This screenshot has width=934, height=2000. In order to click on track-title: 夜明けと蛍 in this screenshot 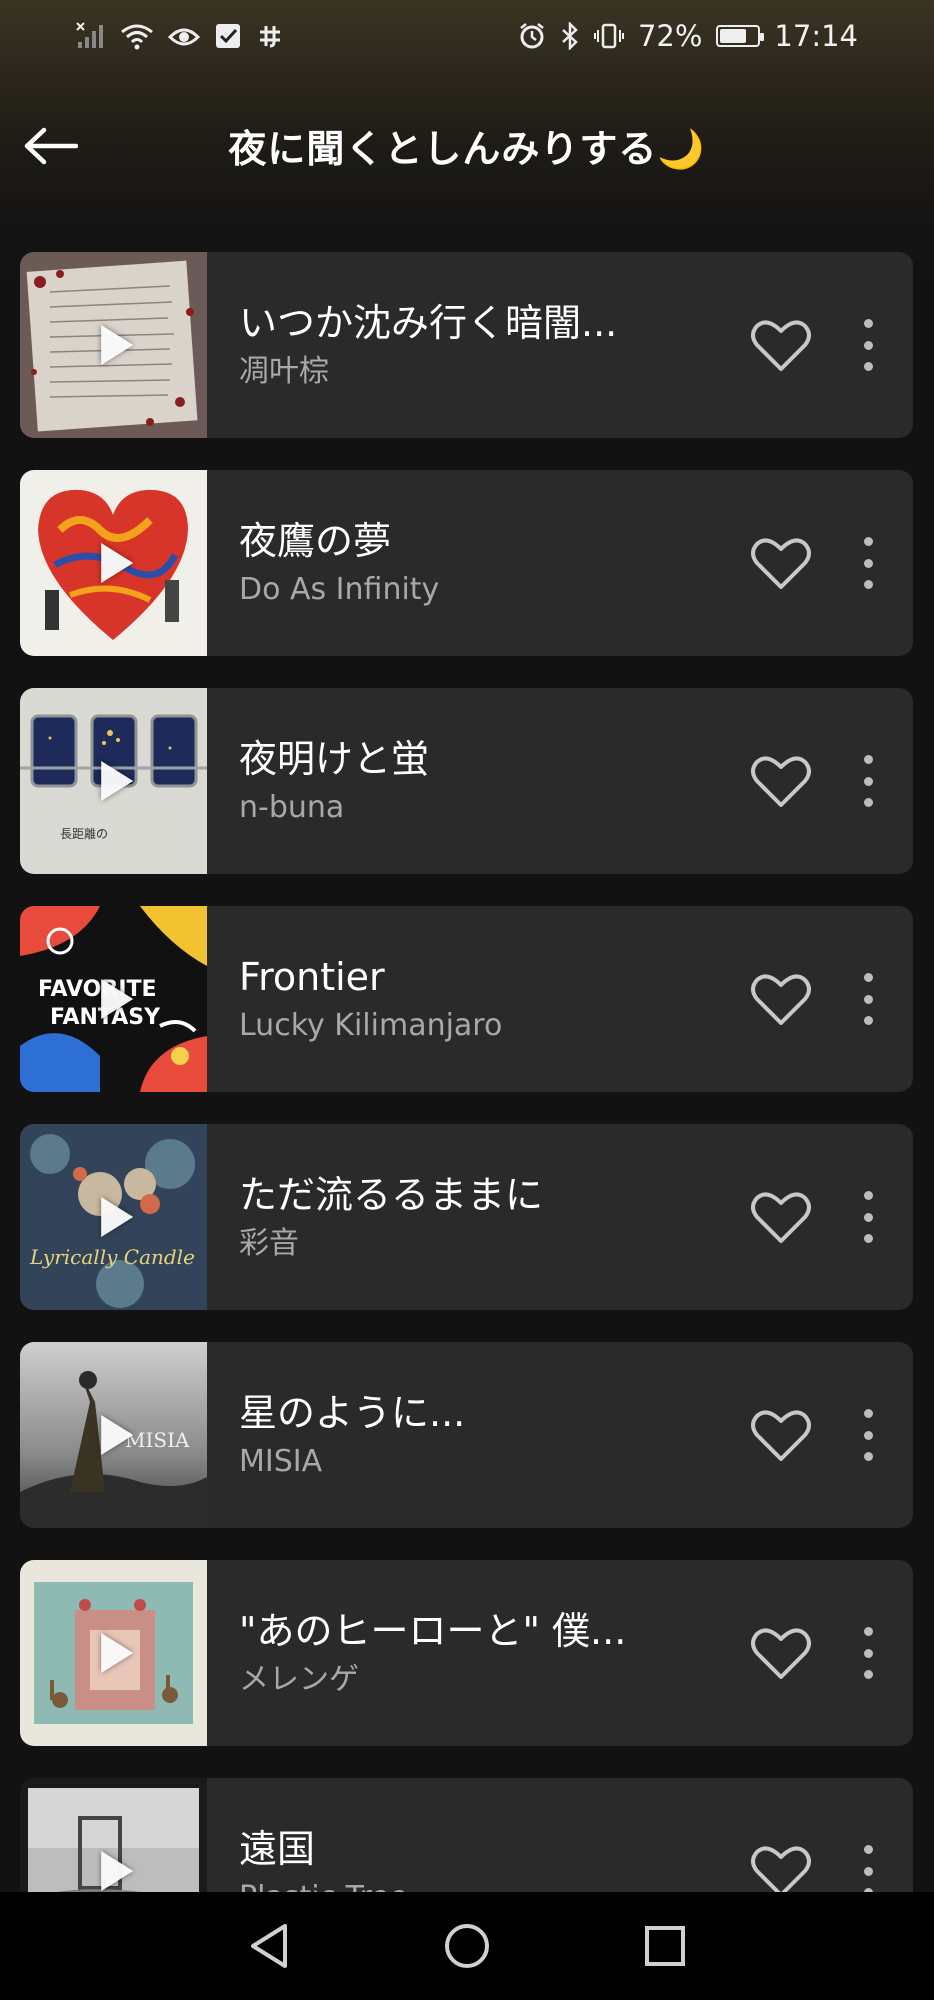, I will do `click(334, 758)`.